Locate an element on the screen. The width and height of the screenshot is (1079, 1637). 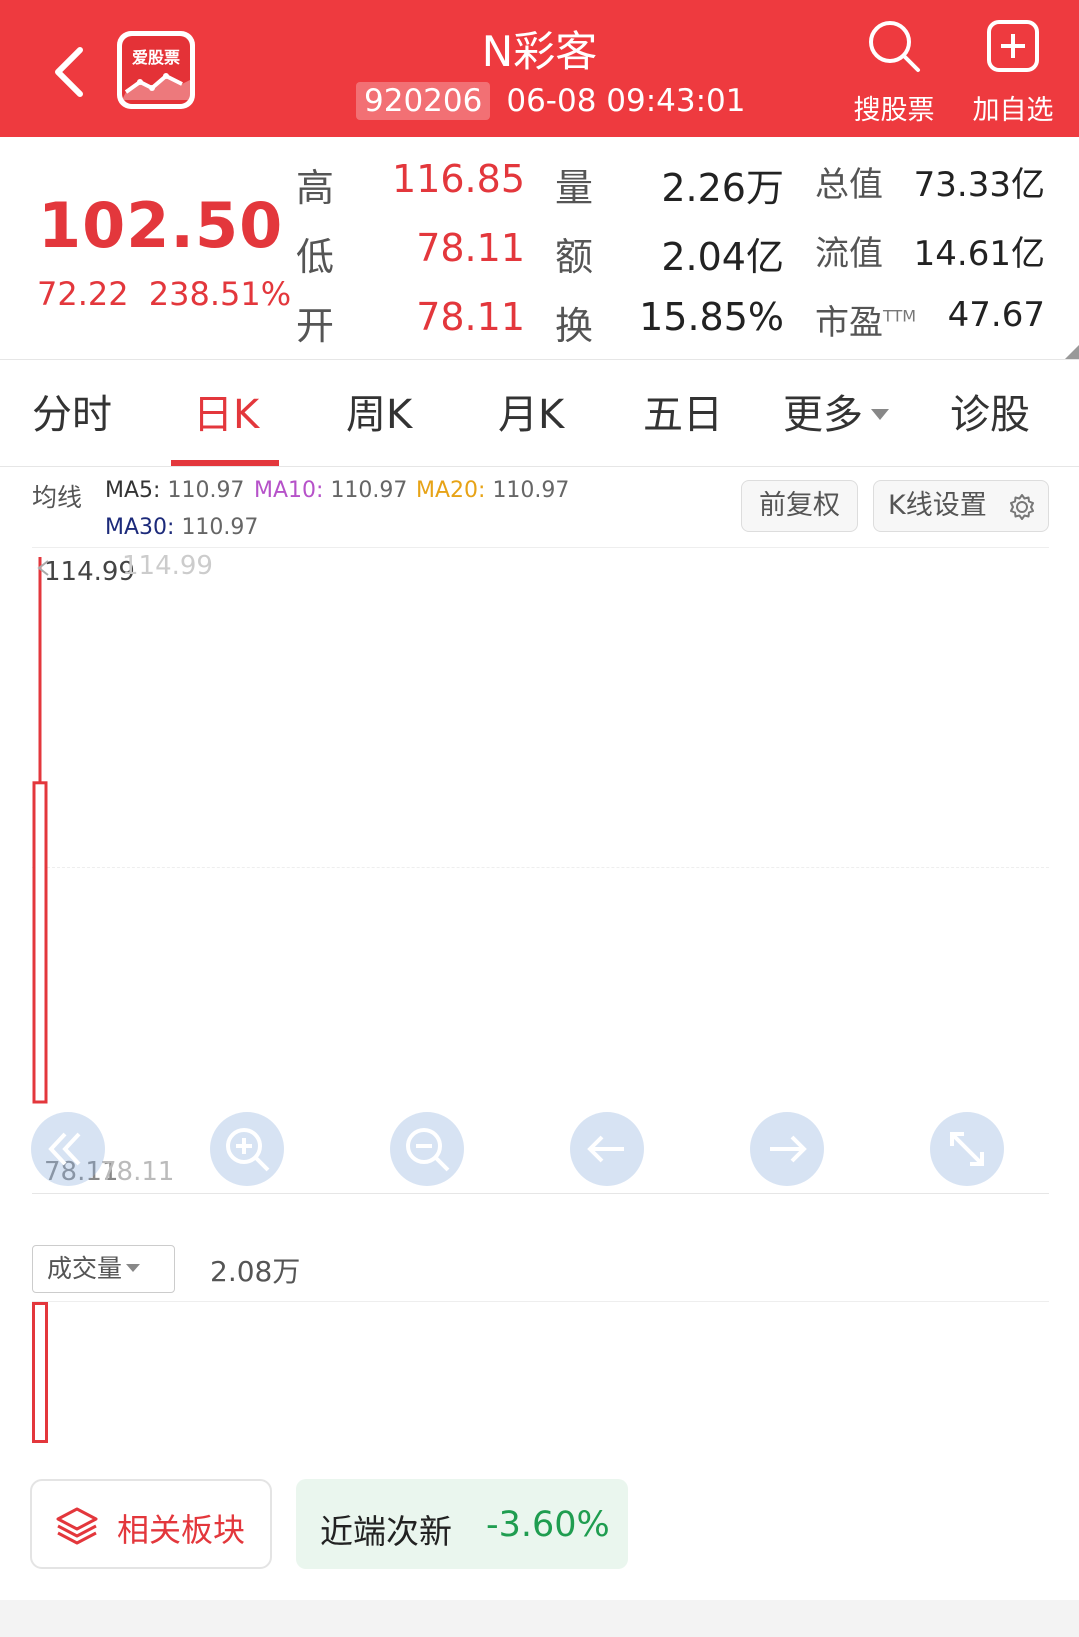
add-watchlist-button: 加自选 is located at coordinates (1013, 72).